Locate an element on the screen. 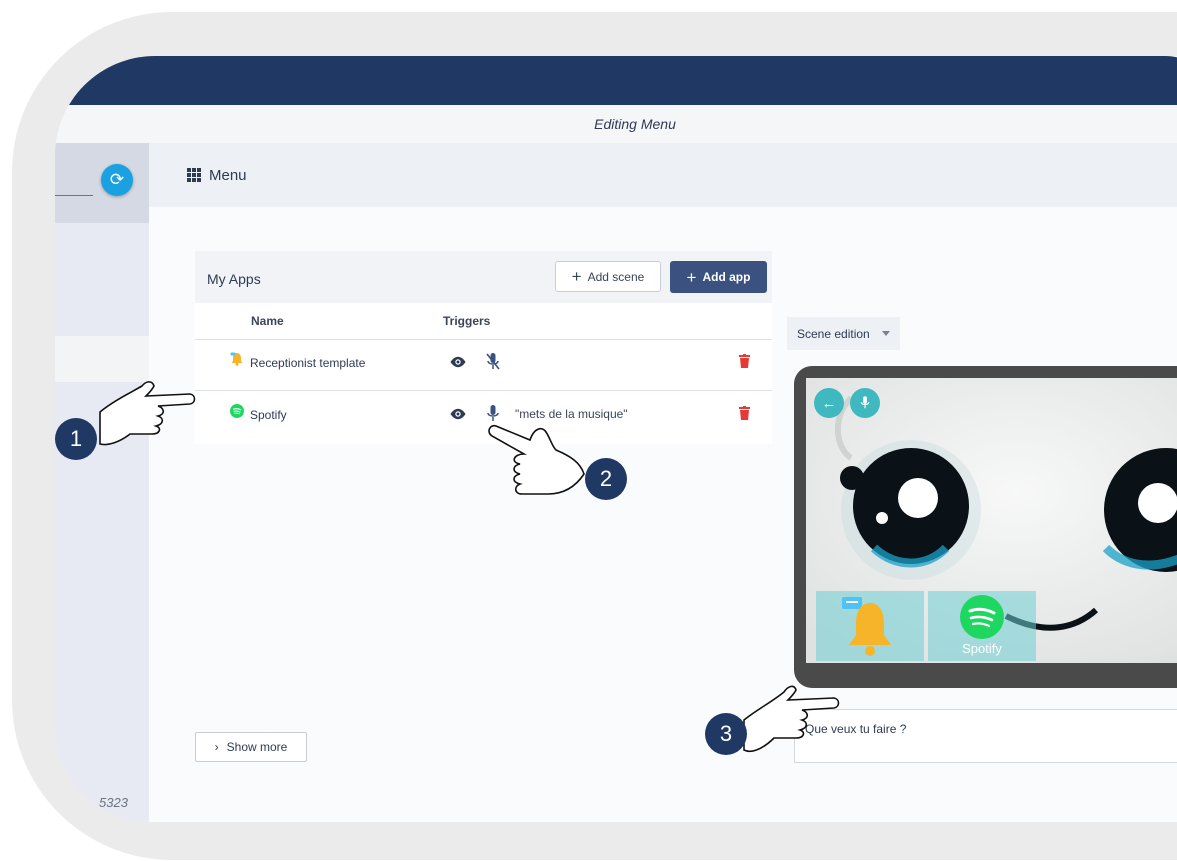 The height and width of the screenshot is (861, 1177). tile-label: Spotify is located at coordinates (982, 648).